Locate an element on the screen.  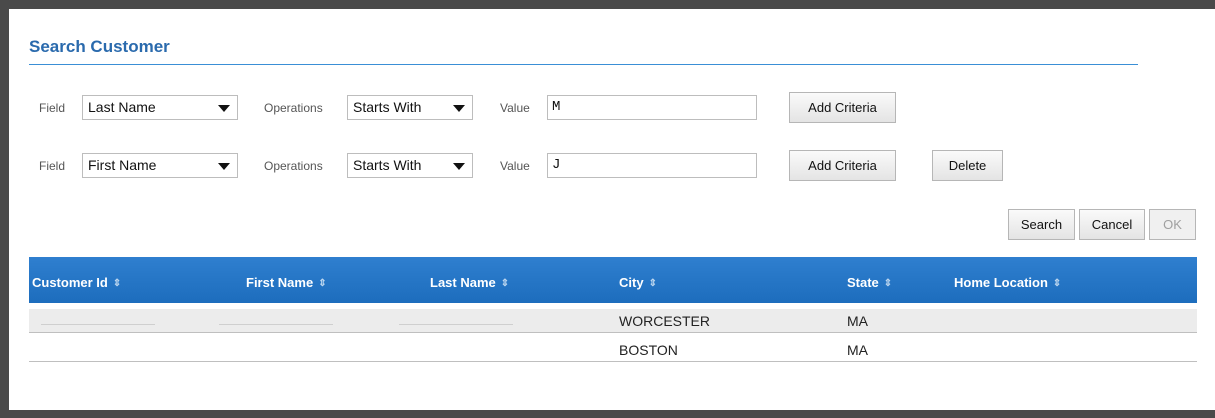
value-input: J is located at coordinates (652, 165).